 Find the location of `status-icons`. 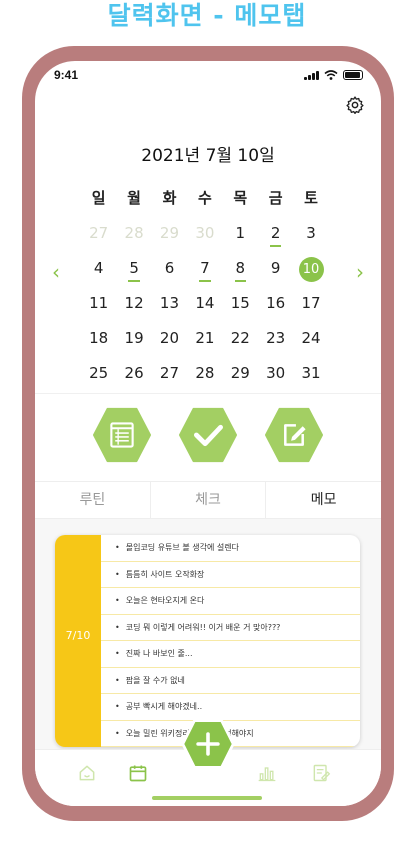

status-icons is located at coordinates (333, 75).